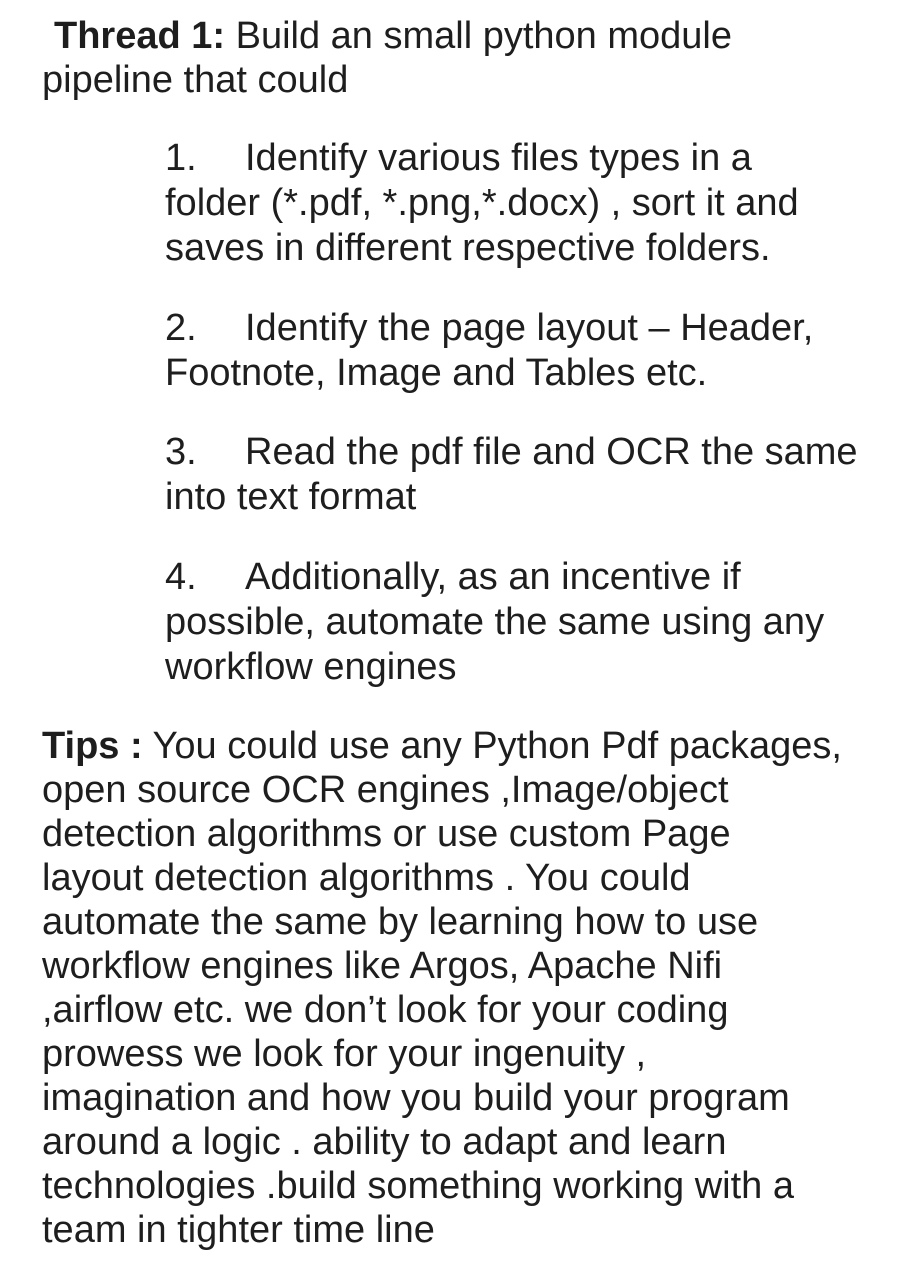 The width and height of the screenshot is (920, 1280). What do you see at coordinates (181, 577) in the screenshot?
I see `list-item-number: 4.` at bounding box center [181, 577].